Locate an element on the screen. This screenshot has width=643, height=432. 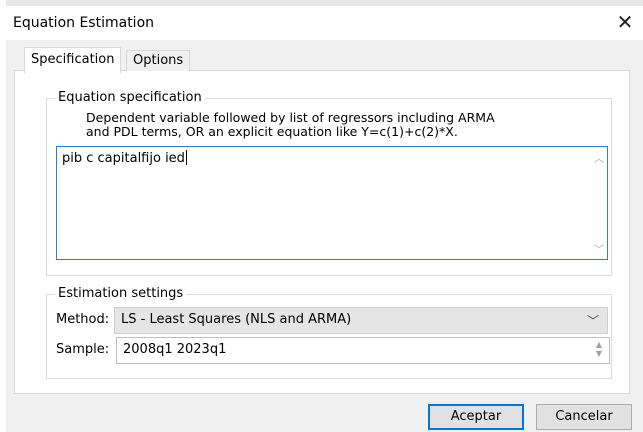
method-value: LS - Least Squares (NLS and ARMA) is located at coordinates (236, 319).